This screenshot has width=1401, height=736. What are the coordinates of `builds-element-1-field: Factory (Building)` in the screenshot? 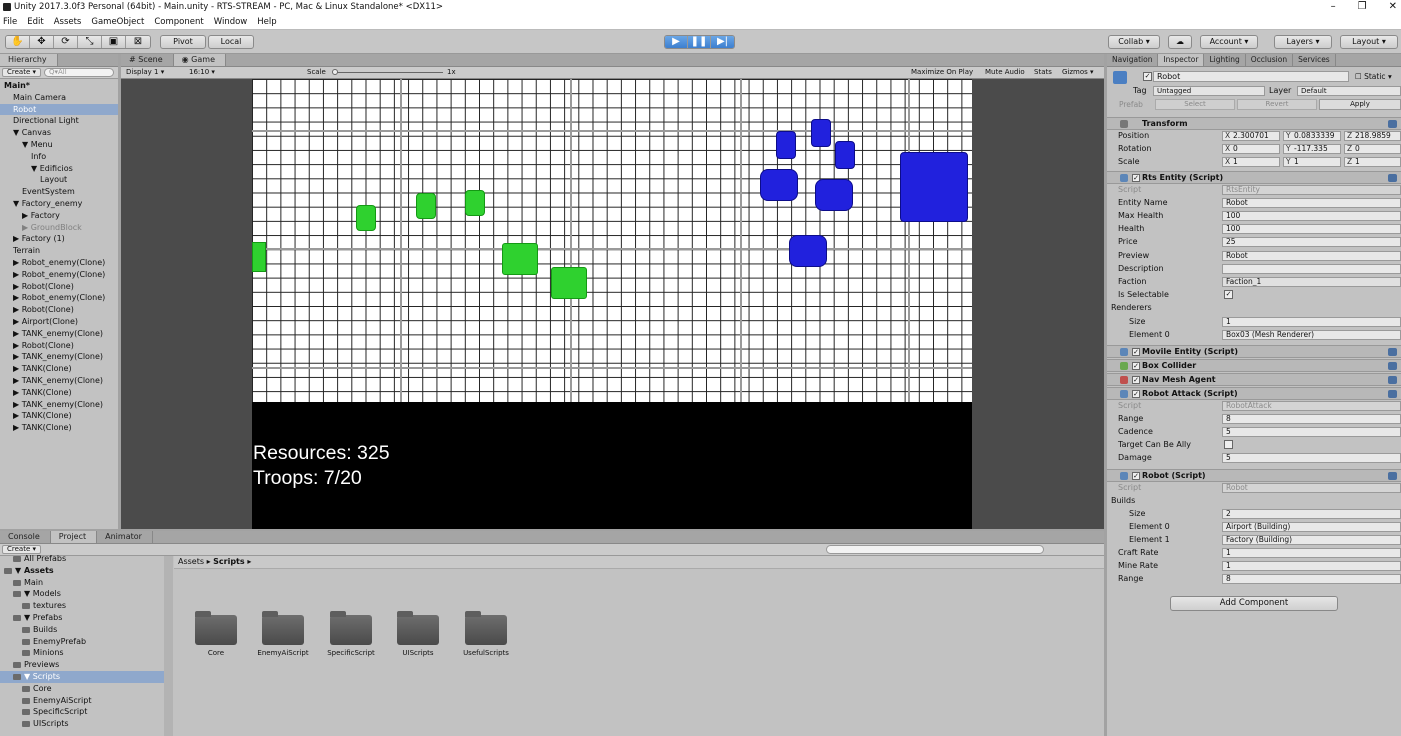 It's located at (1311, 540).